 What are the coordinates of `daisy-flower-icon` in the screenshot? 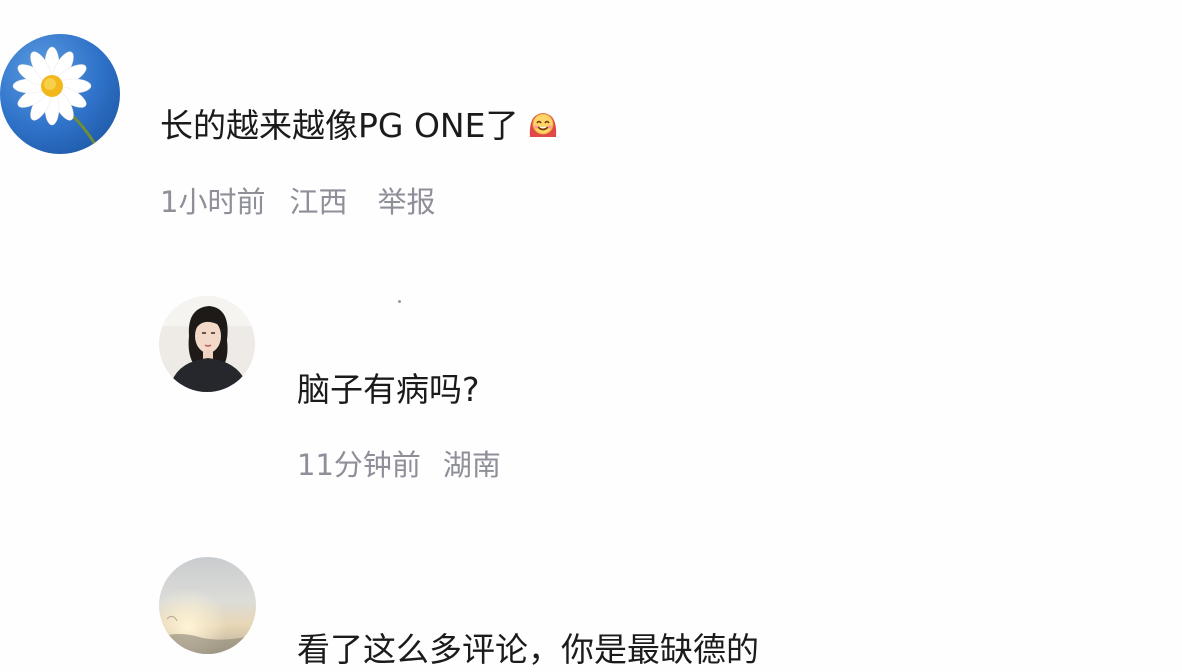 It's located at (60, 94).